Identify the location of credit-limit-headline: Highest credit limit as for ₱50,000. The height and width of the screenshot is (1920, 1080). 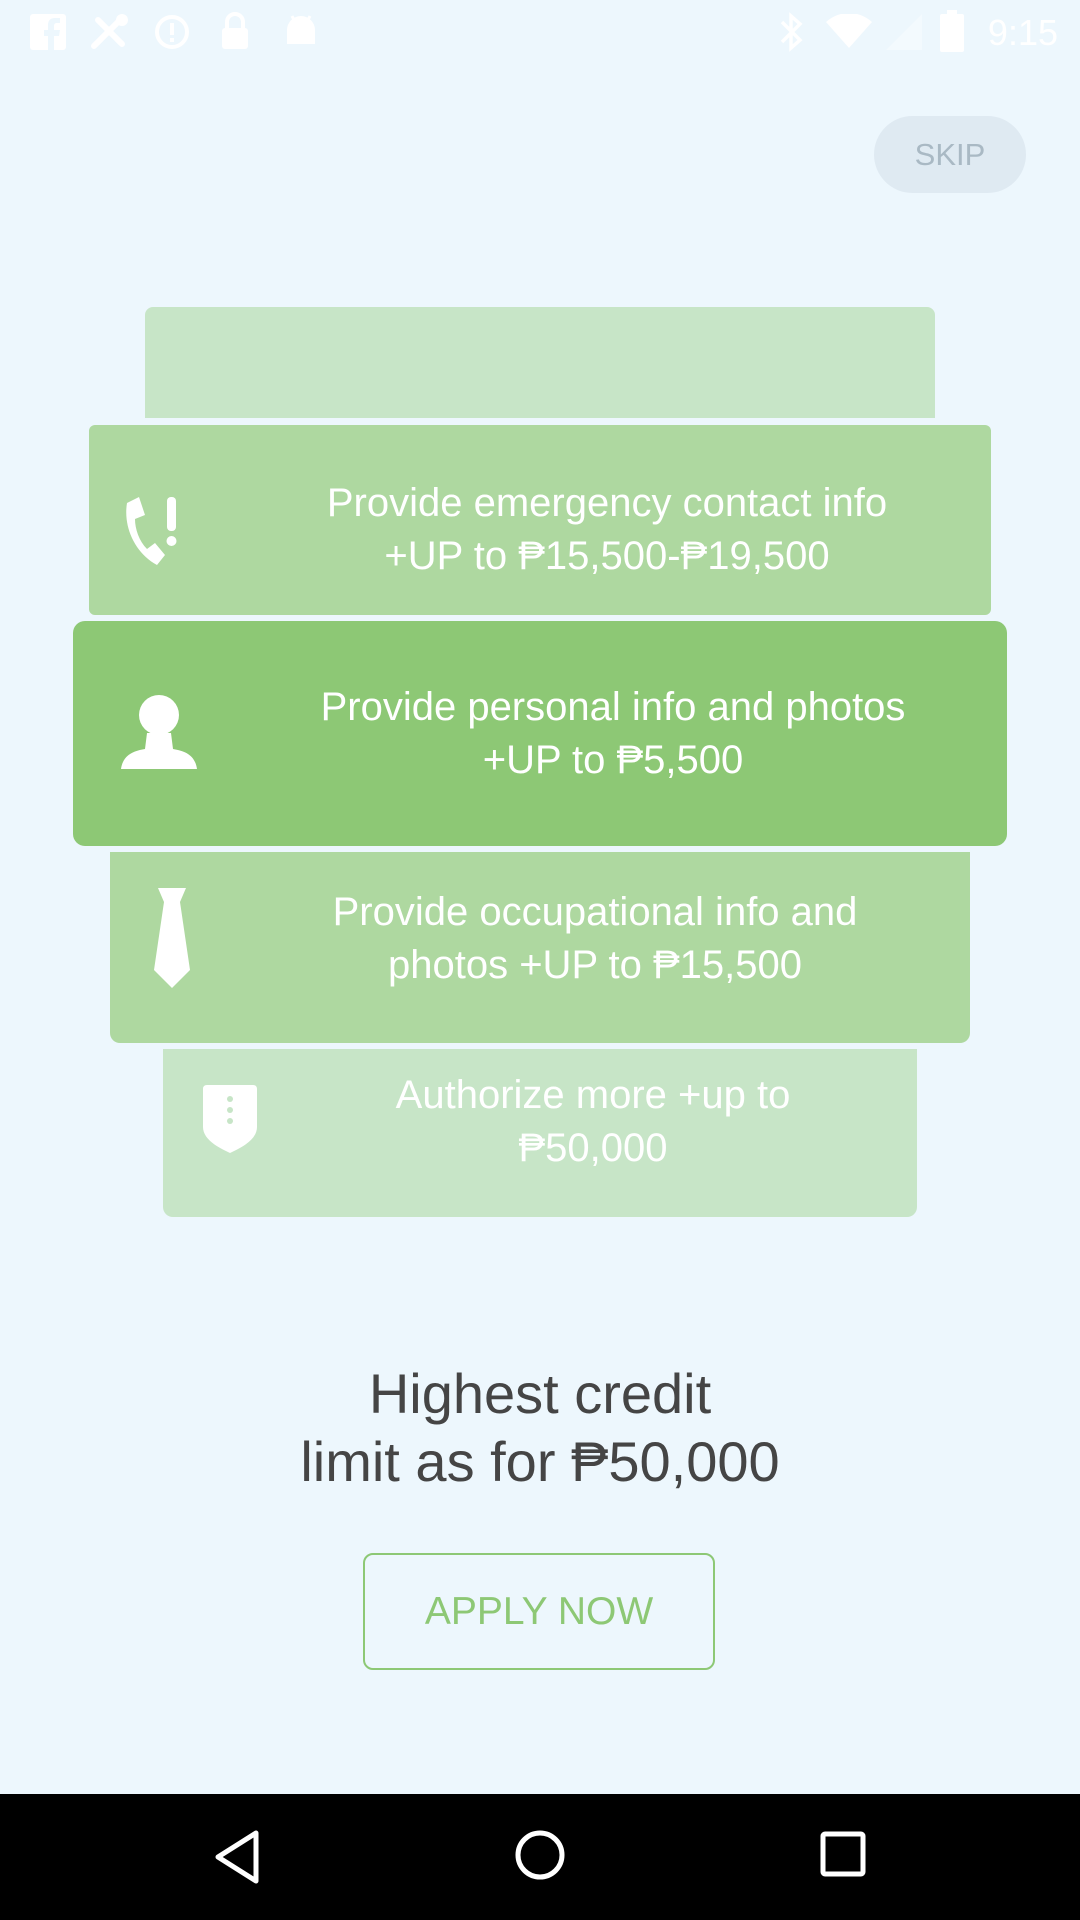
(540, 1428).